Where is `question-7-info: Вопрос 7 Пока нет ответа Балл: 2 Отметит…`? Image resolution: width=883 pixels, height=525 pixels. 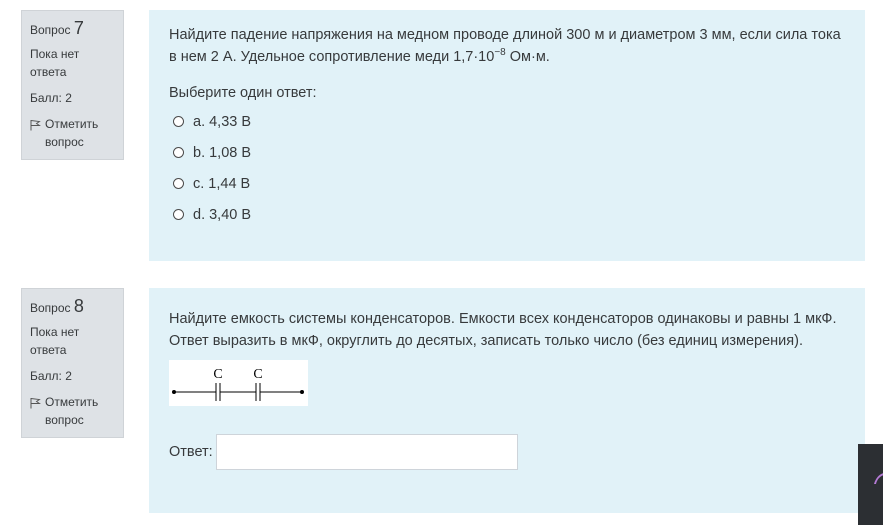 question-7-info: Вопрос 7 Пока нет ответа Балл: 2 Отметит… is located at coordinates (72, 85).